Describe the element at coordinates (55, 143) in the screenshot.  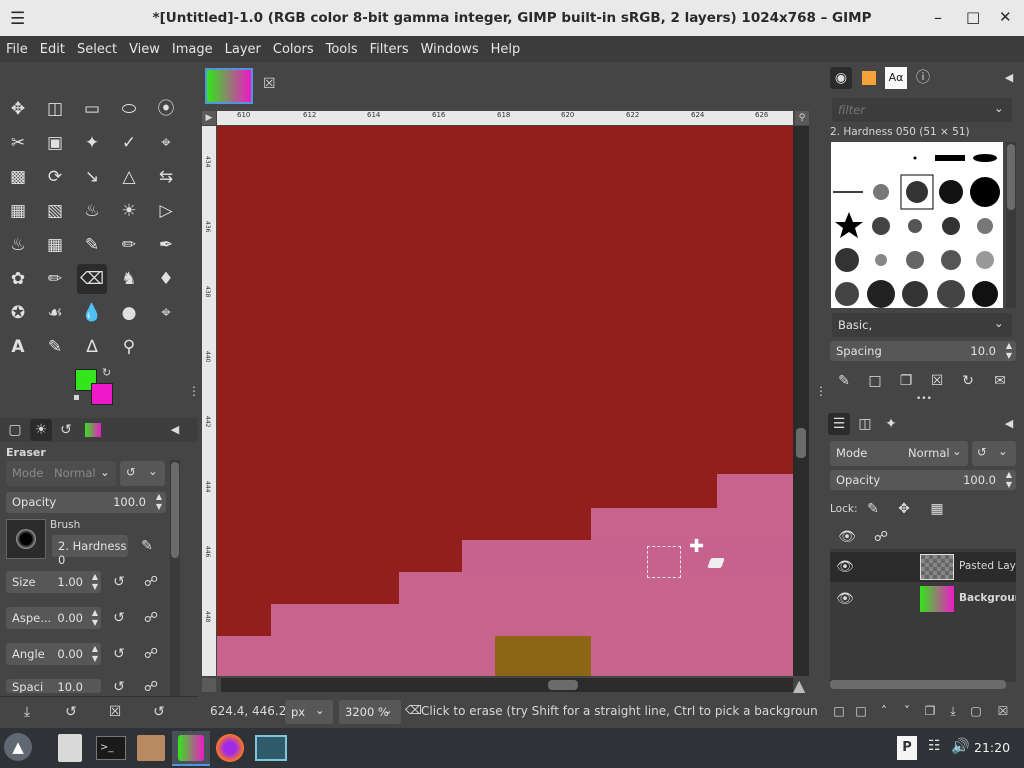
I see `foreground-select-icon: ▣` at that location.